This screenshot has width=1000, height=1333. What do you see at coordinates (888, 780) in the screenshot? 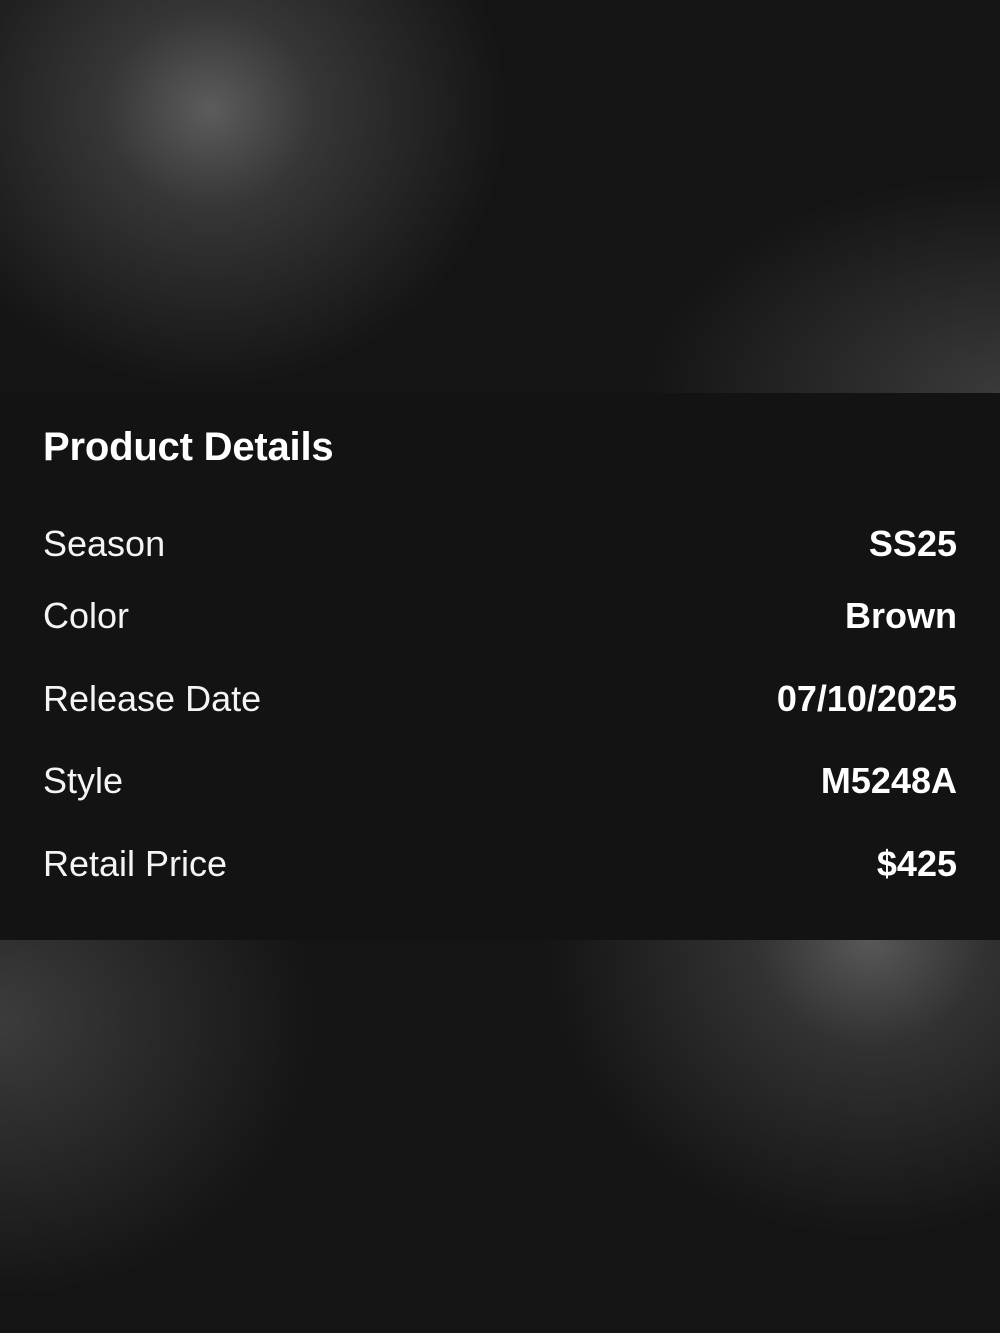
I see `style-value: M5248A` at bounding box center [888, 780].